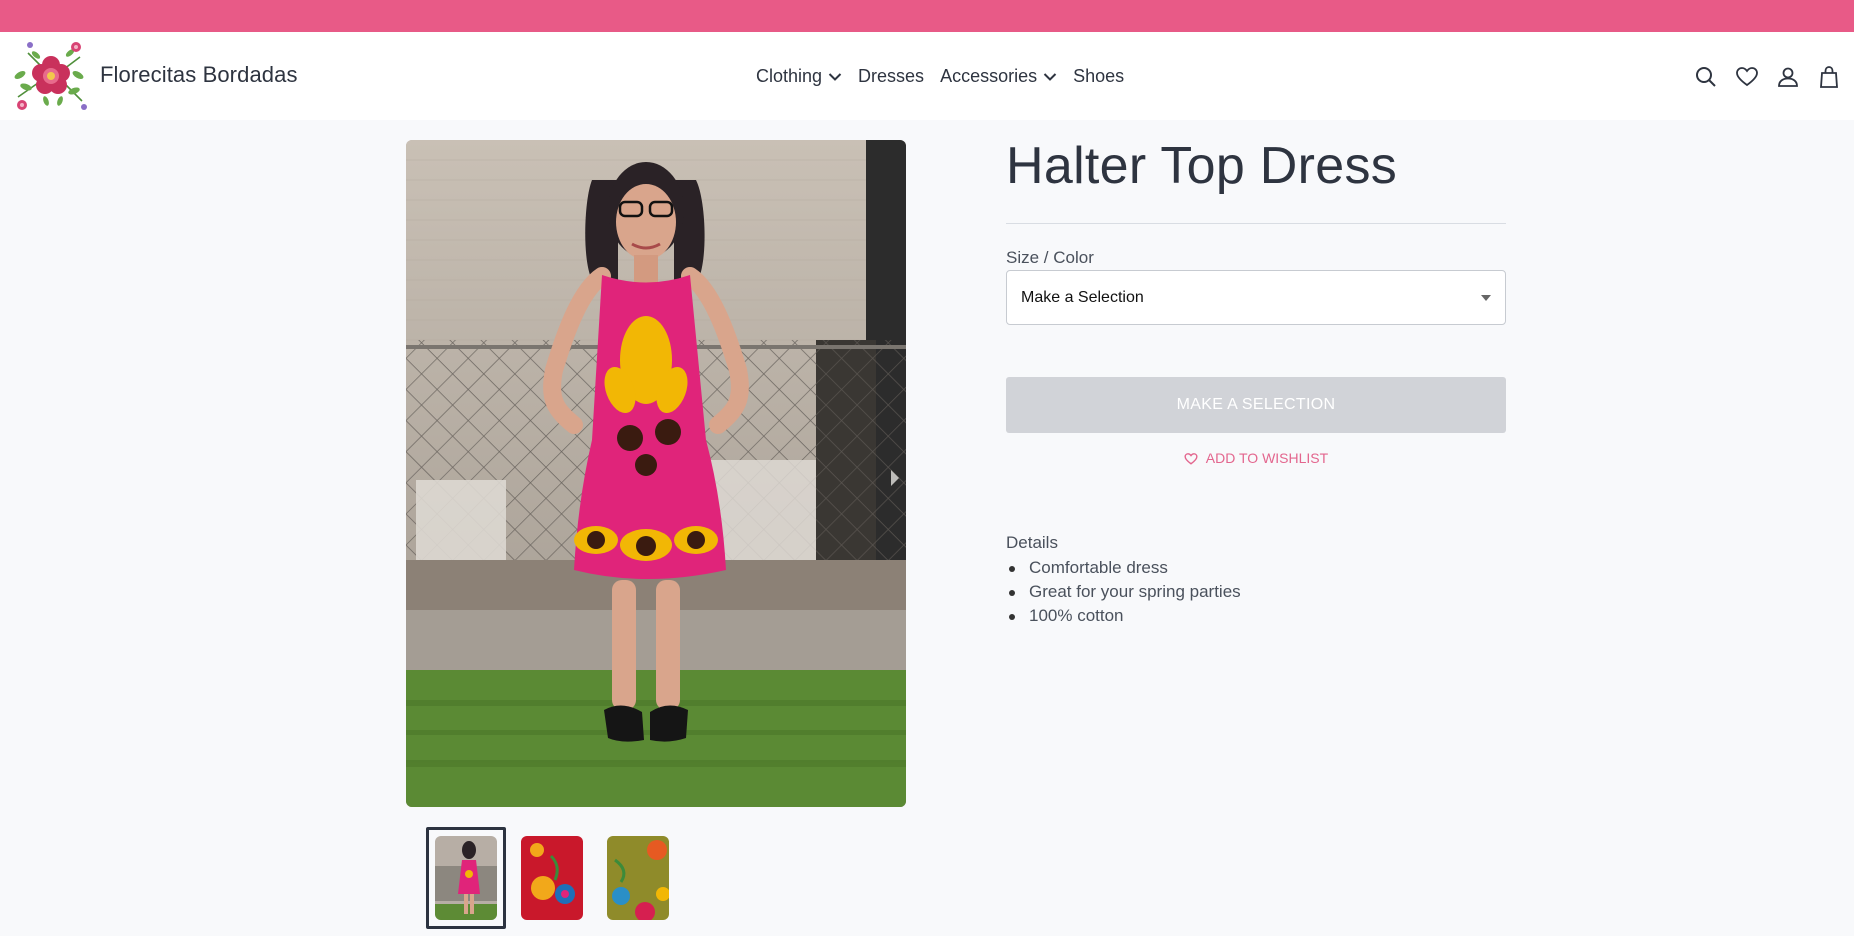  I want to click on size-color-label: Size / Color, so click(1050, 257).